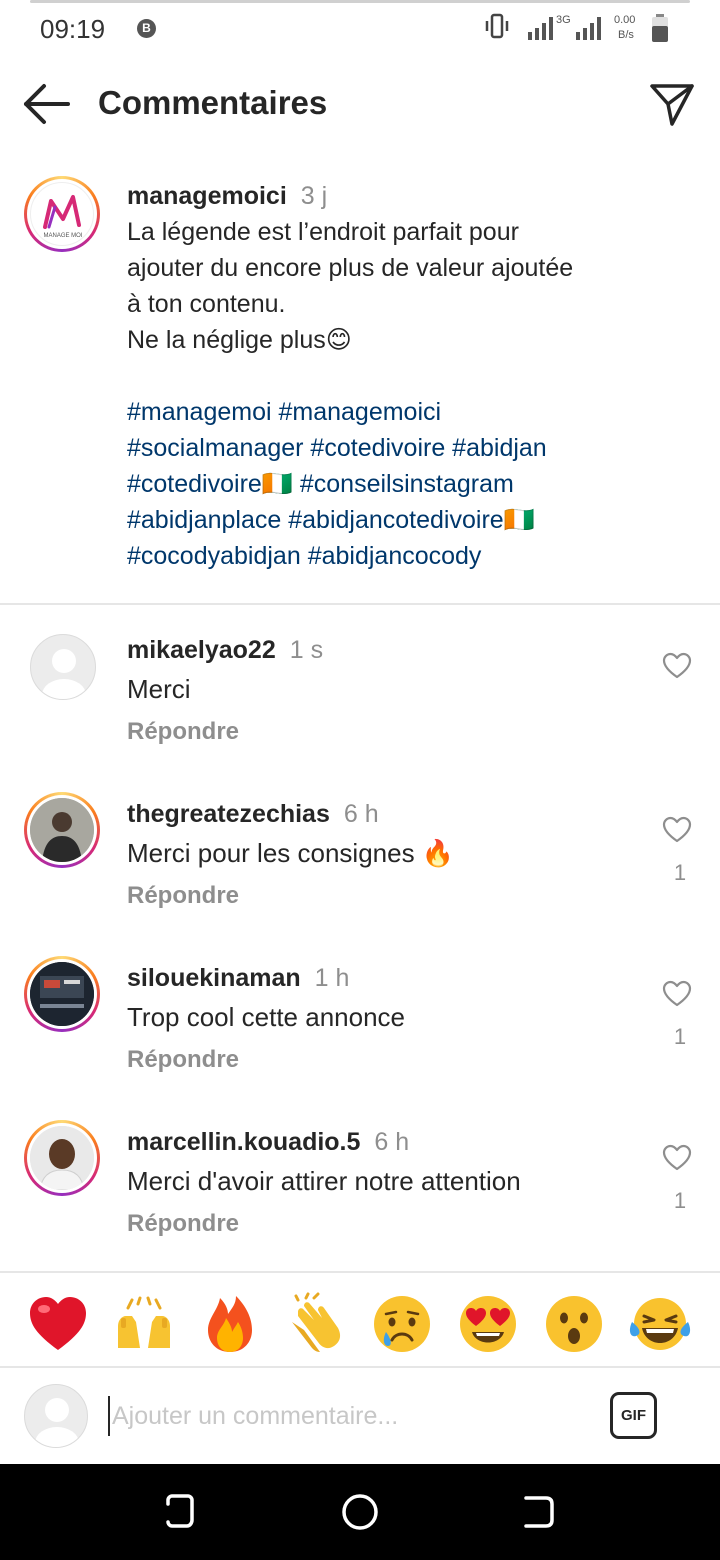  I want to click on comment-username: silouekinaman, so click(214, 978).